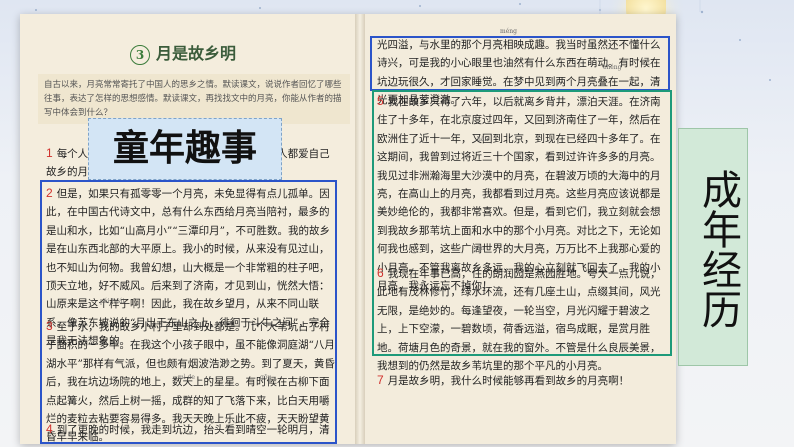  I want to click on paragraph-number: 1, so click(49, 153).